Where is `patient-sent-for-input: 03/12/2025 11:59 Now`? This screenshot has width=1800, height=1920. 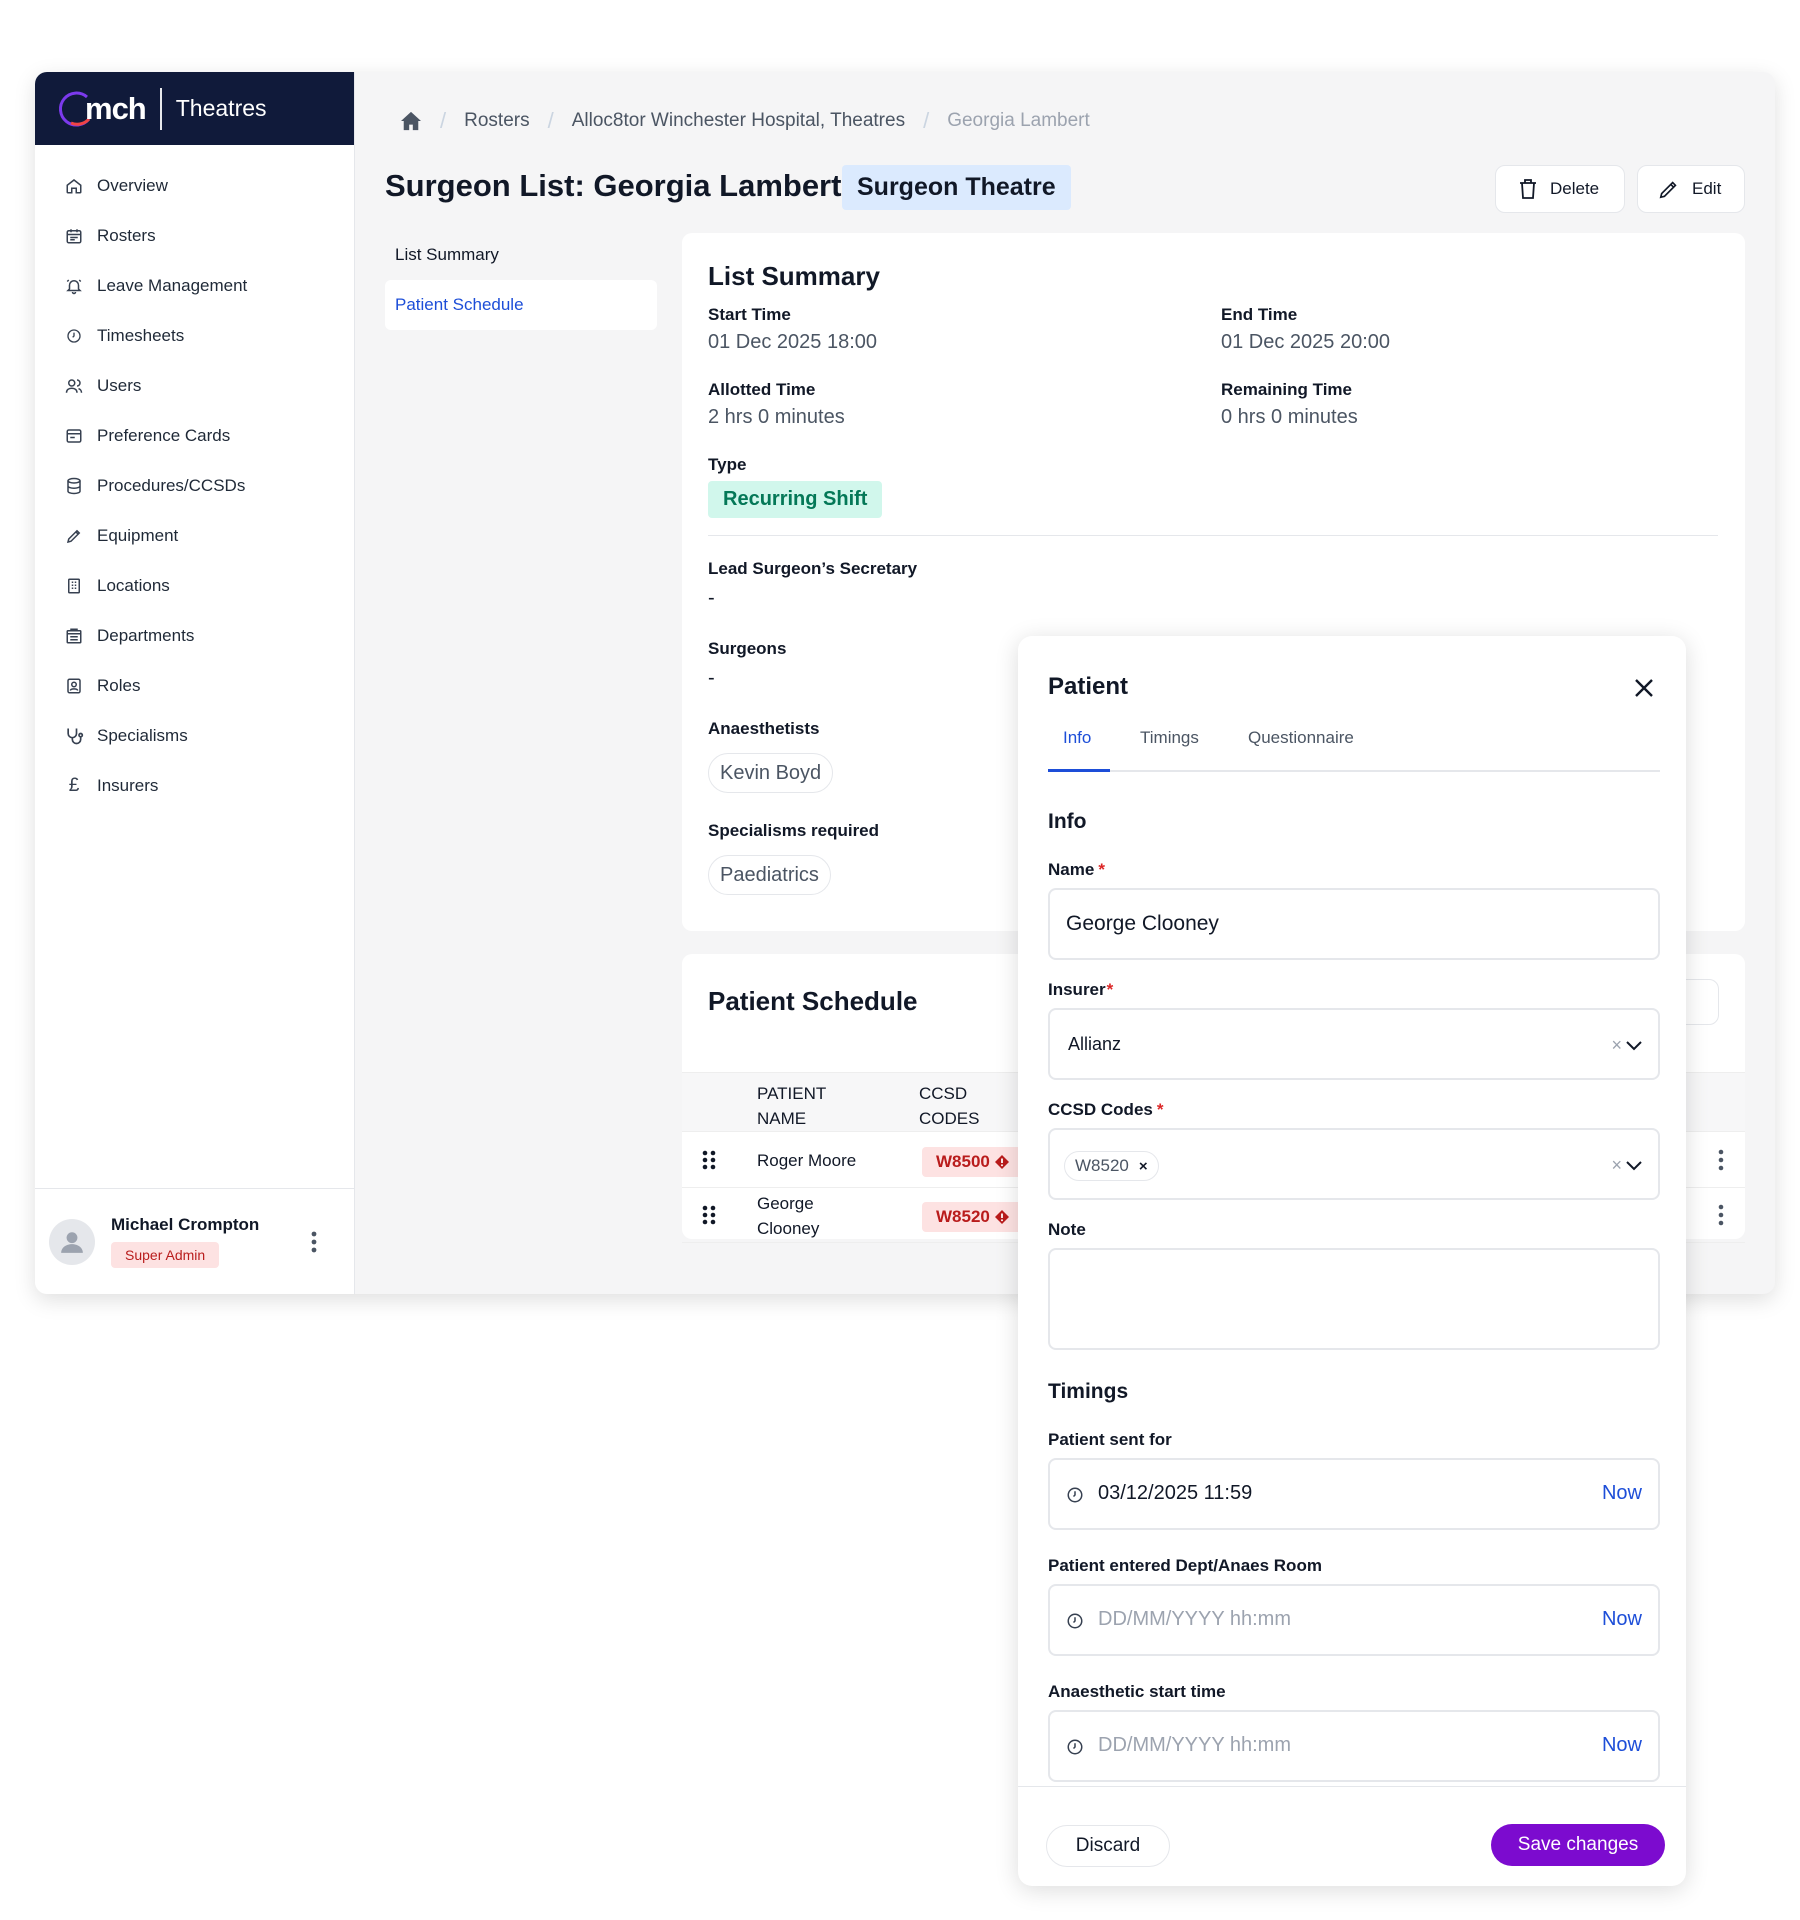
patient-sent-for-input: 03/12/2025 11:59 Now is located at coordinates (1354, 1494).